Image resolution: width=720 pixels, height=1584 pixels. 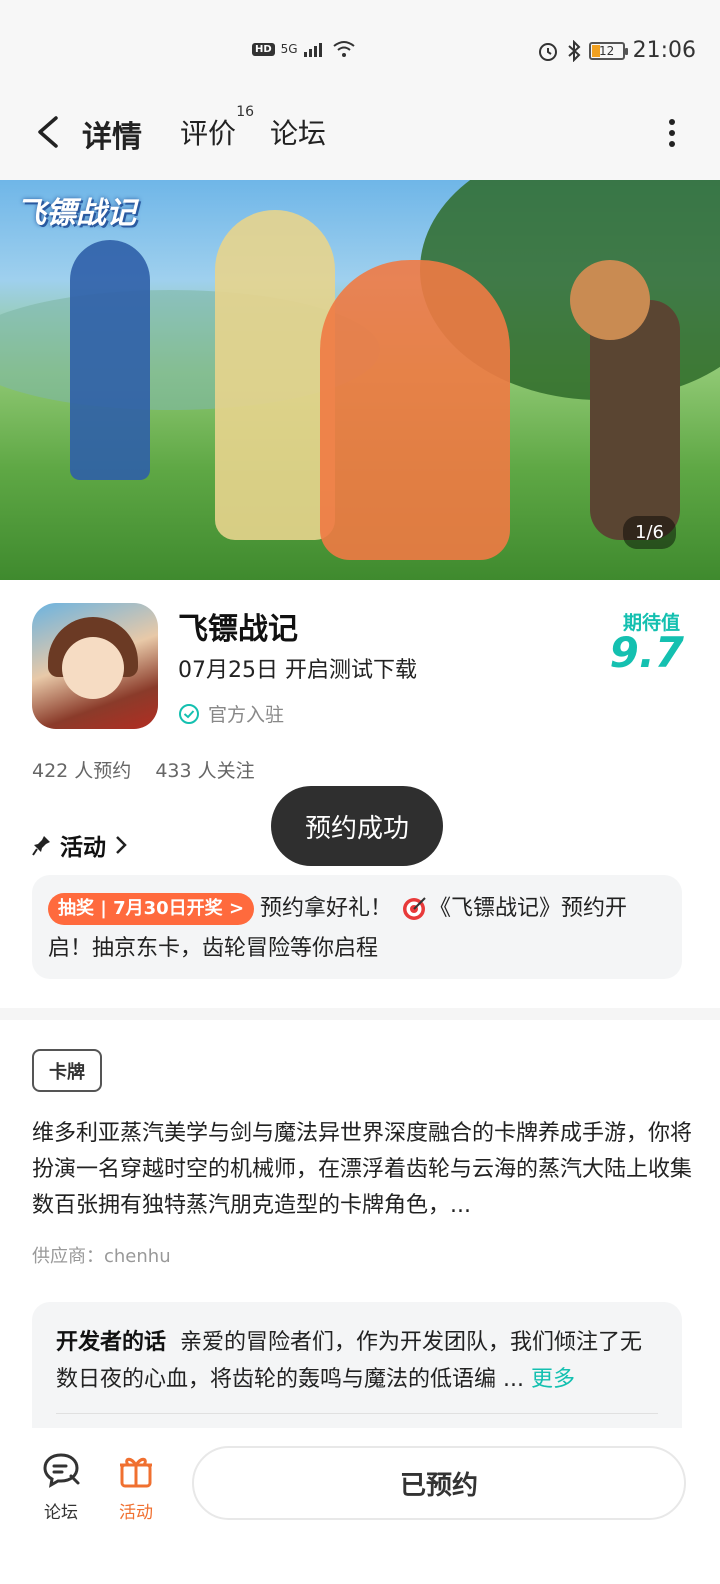 What do you see at coordinates (238, 629) in the screenshot?
I see `game-title: 飞镖战记` at bounding box center [238, 629].